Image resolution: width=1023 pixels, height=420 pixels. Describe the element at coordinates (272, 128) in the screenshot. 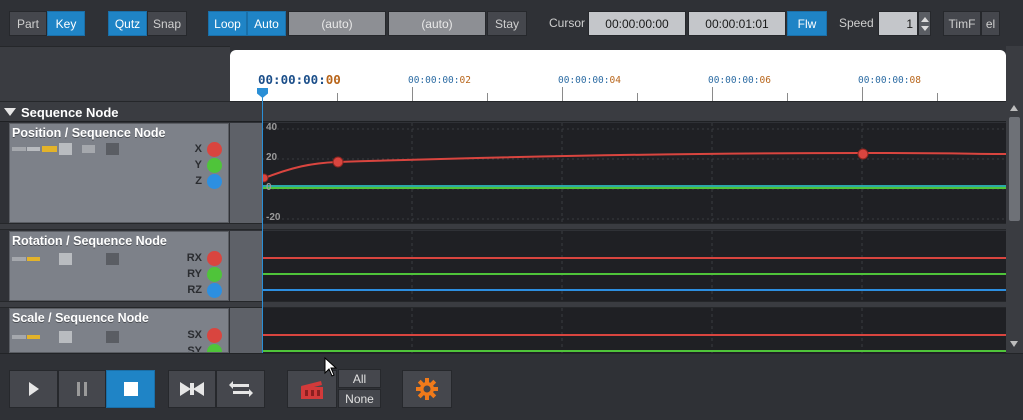

I see `value-tick-label: 40` at that location.